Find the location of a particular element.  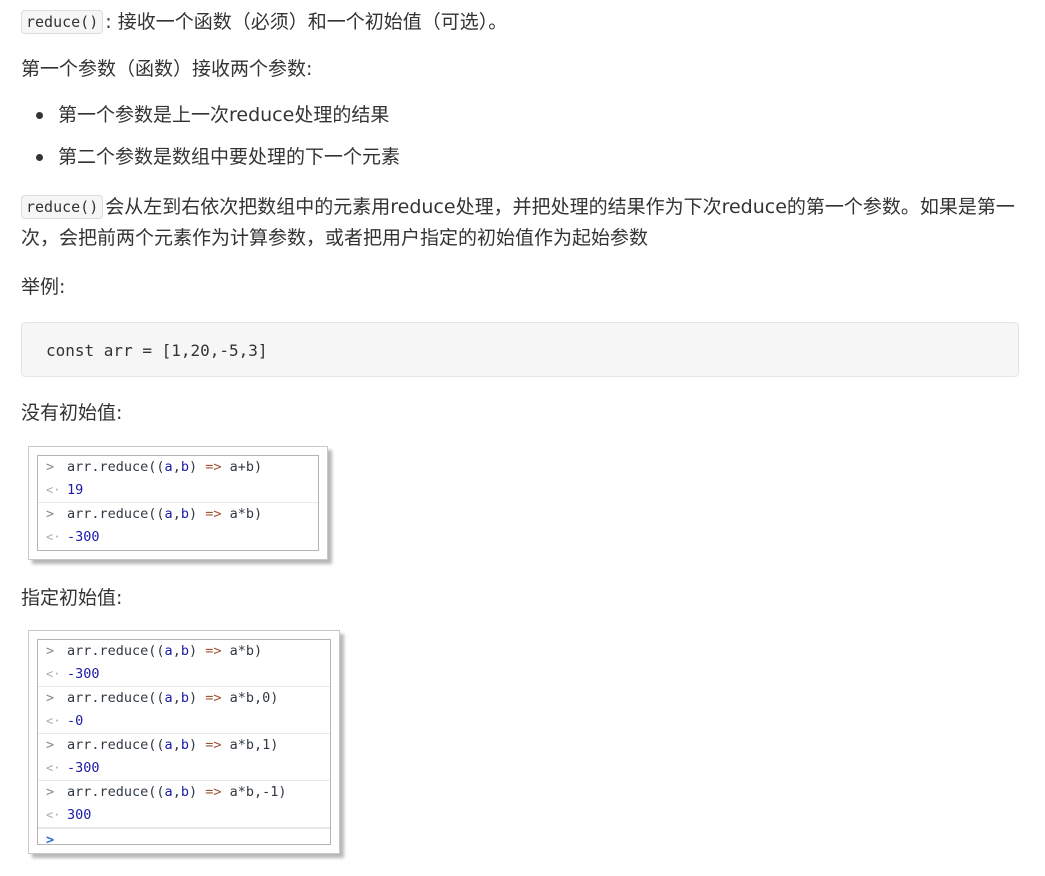

code-text: a*b,0) is located at coordinates (250, 698).